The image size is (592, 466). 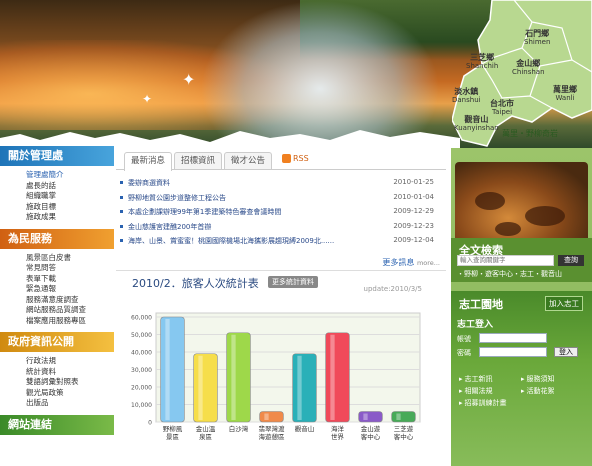 I want to click on category-label: 世界, so click(x=338, y=436).